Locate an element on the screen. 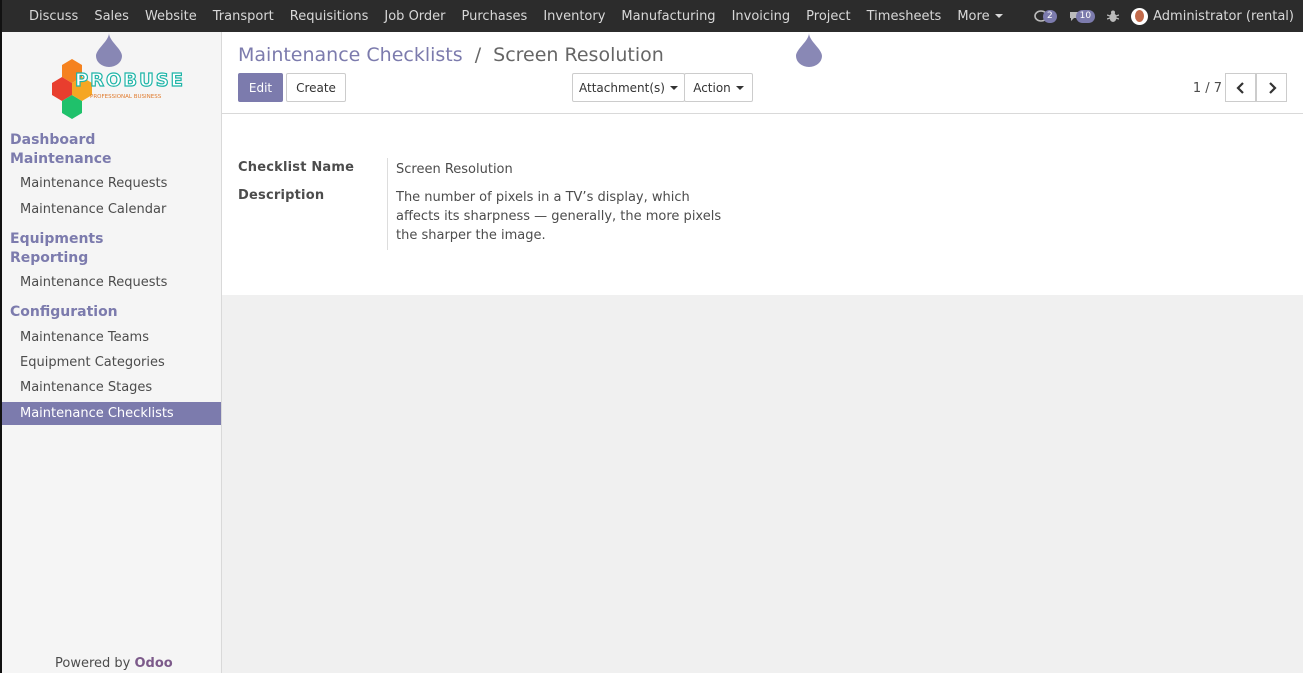 The height and width of the screenshot is (673, 1303). menu-discuss: Discuss is located at coordinates (53, 16).